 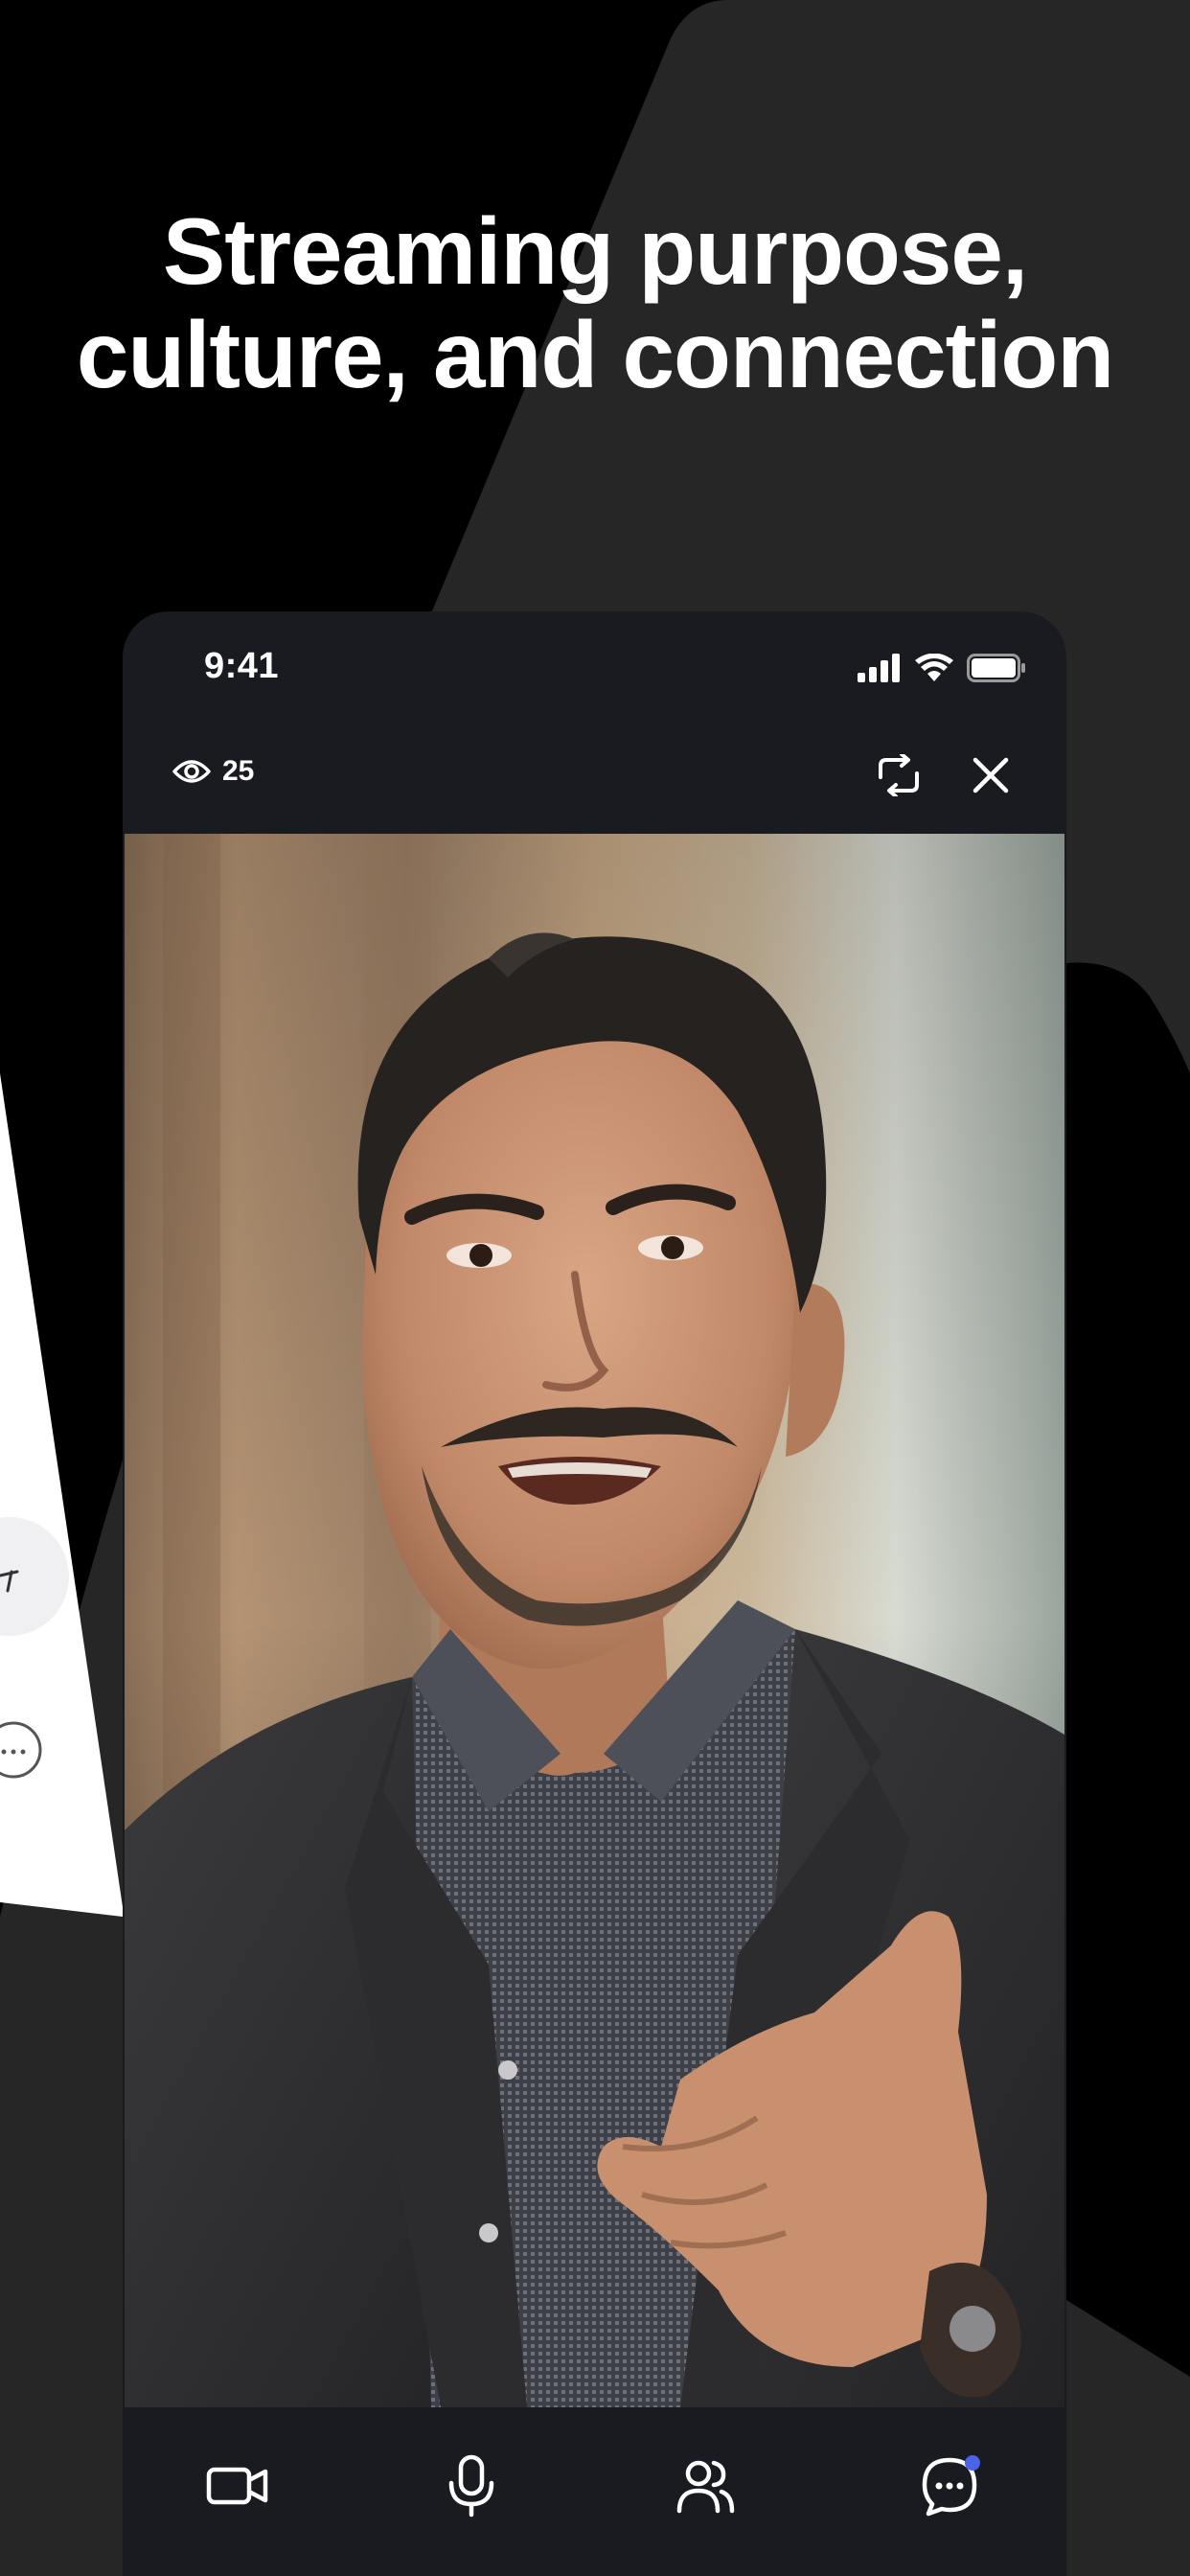 I want to click on viewer-count: 25, so click(x=213, y=771).